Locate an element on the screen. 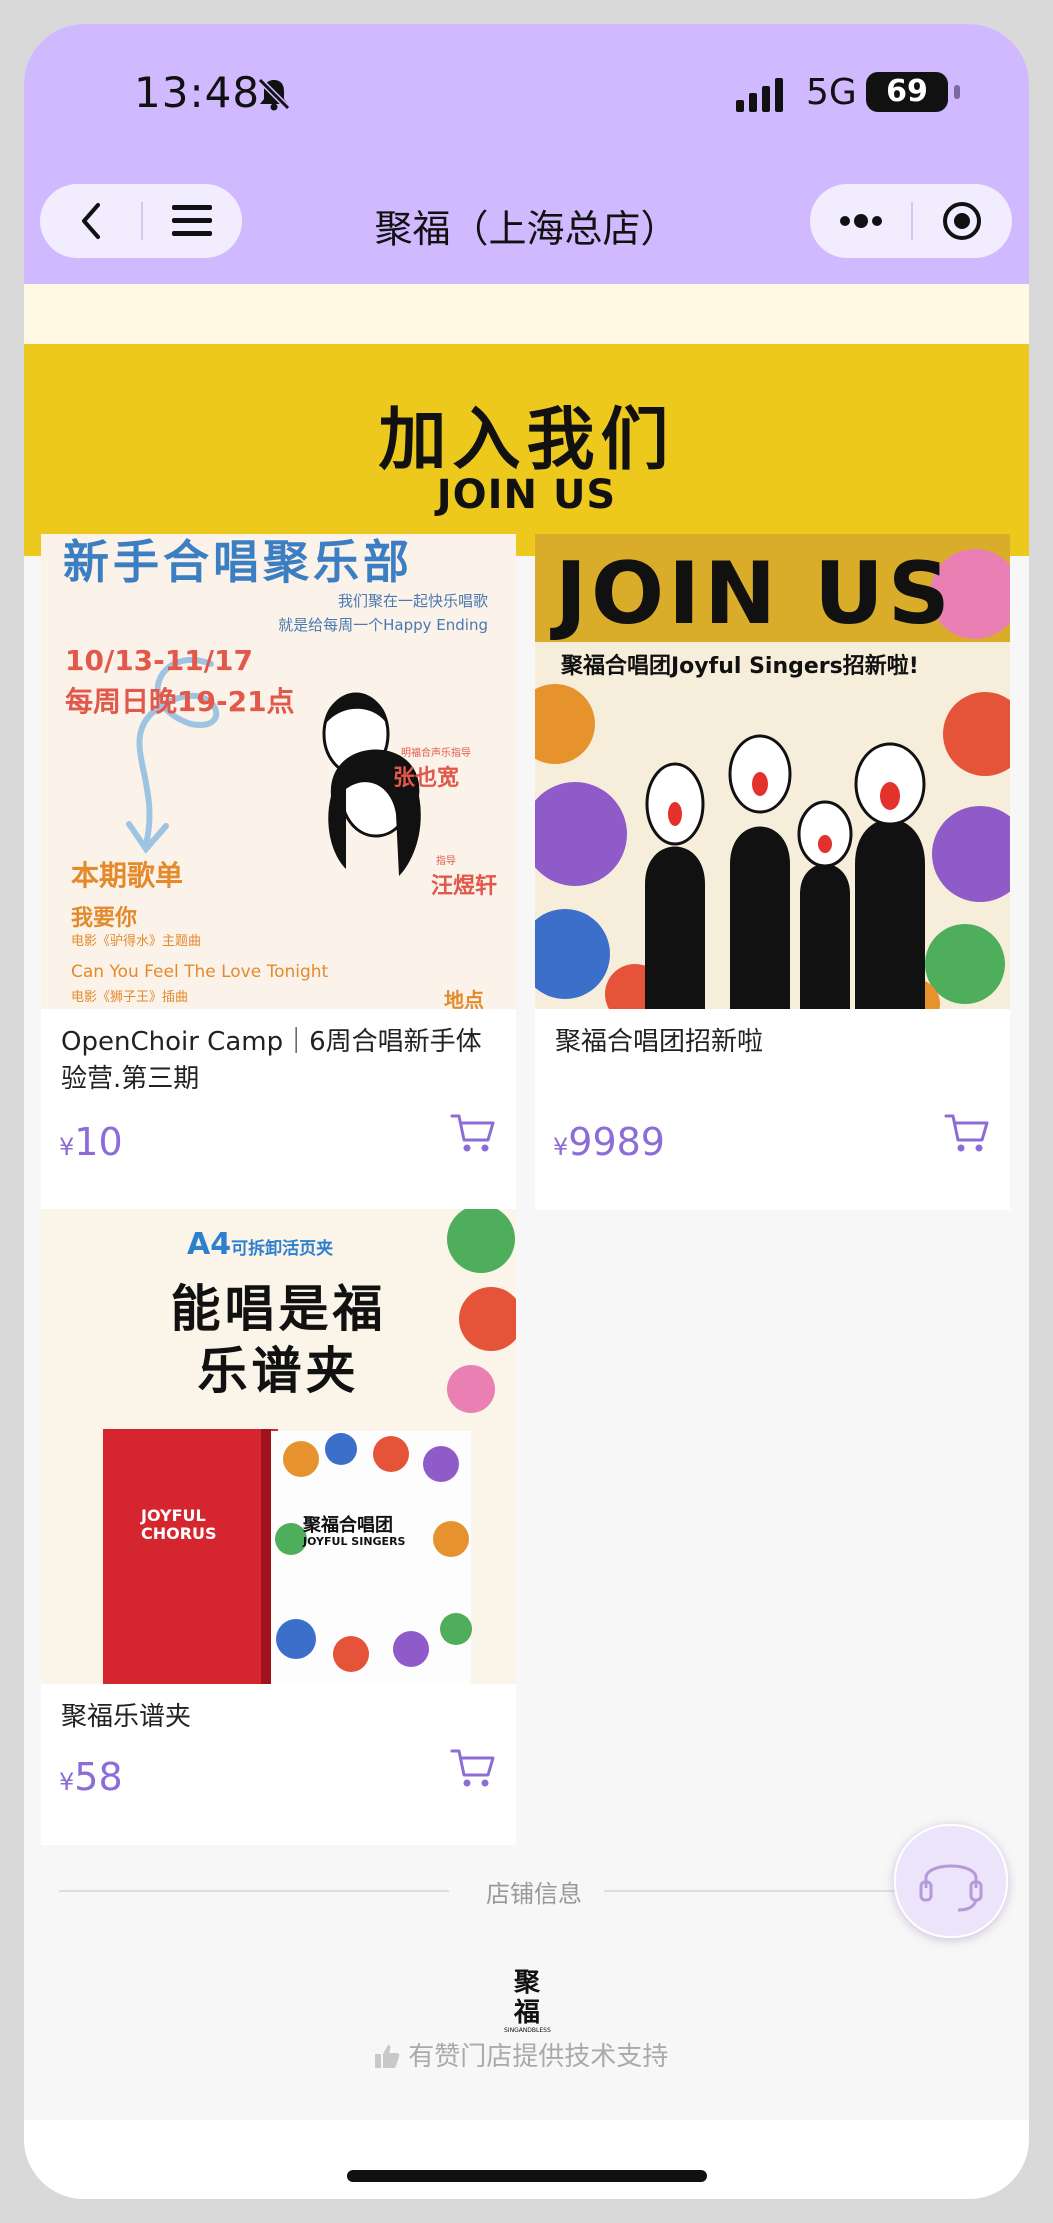 The height and width of the screenshot is (2223, 1053). battery-level: 69 is located at coordinates (907, 91).